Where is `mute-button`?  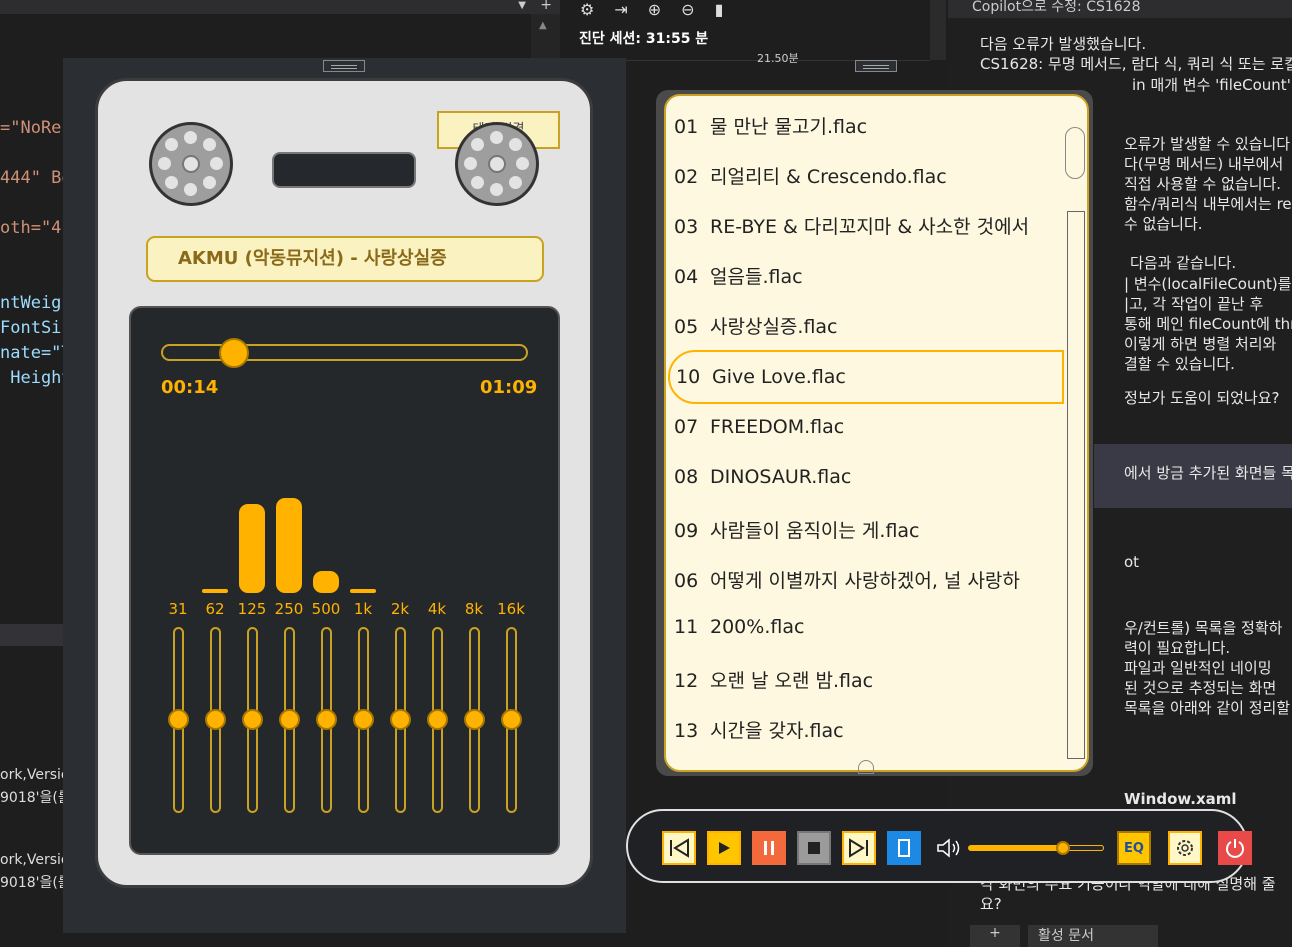
mute-button is located at coordinates (949, 848).